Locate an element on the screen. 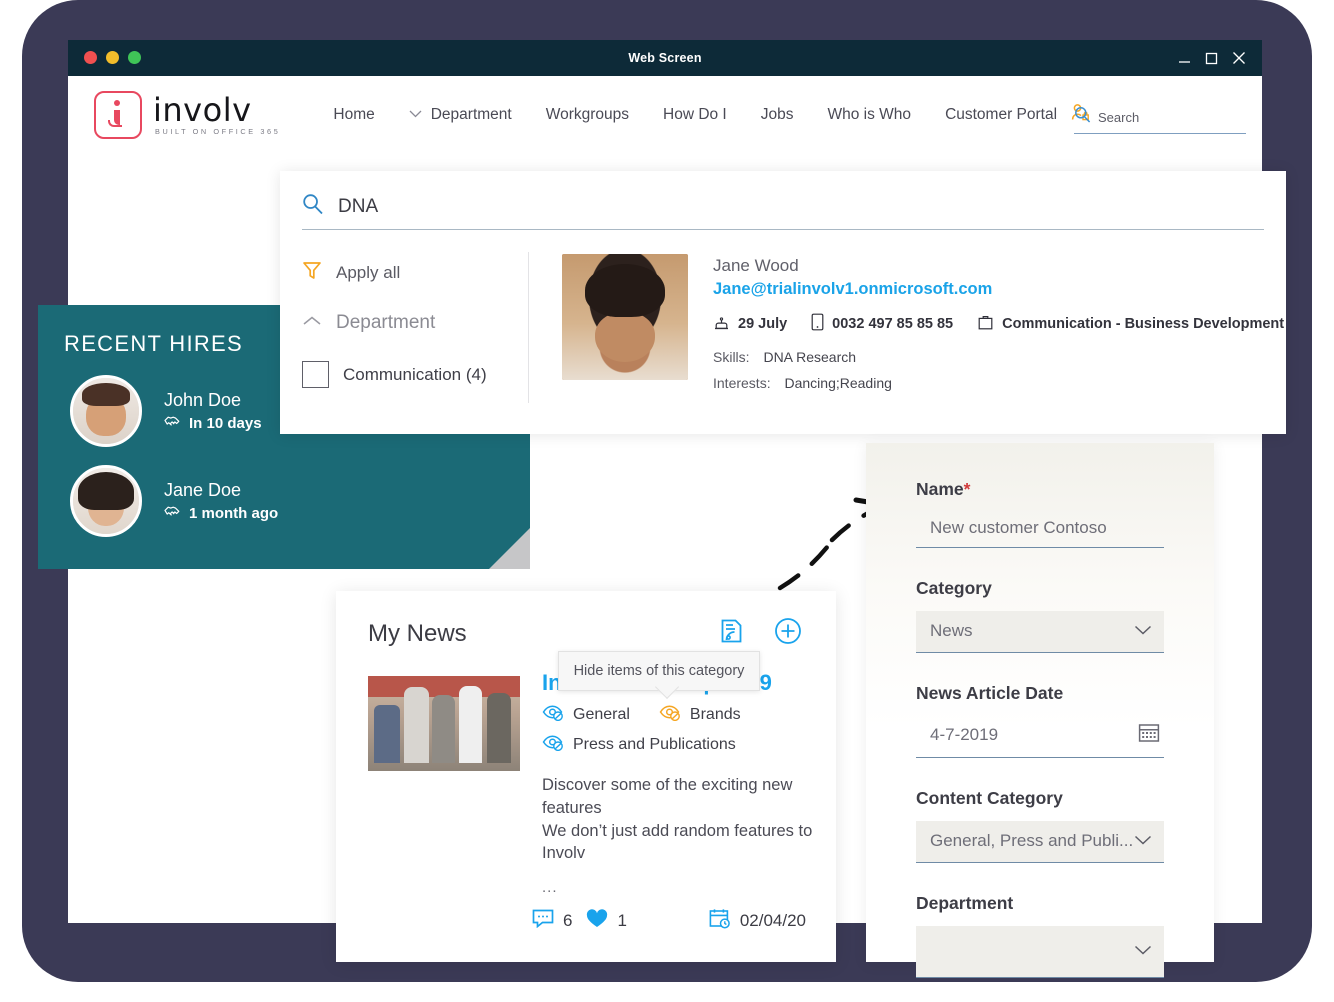 This screenshot has height=1002, width=1334. nav-item-jobs: Jobs is located at coordinates (777, 115).